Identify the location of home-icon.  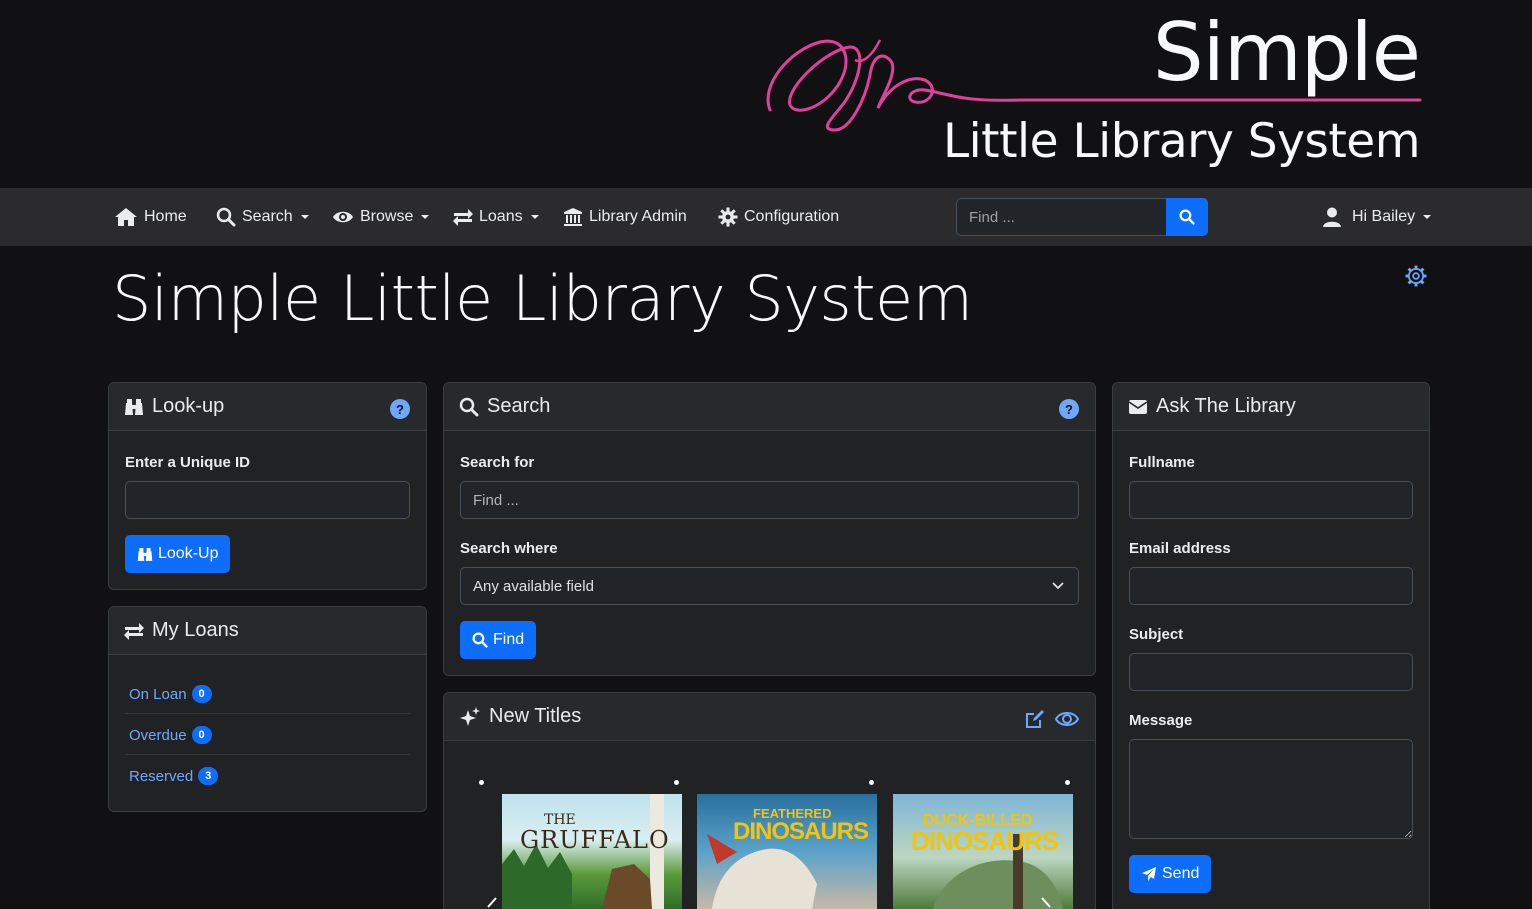
(126, 217).